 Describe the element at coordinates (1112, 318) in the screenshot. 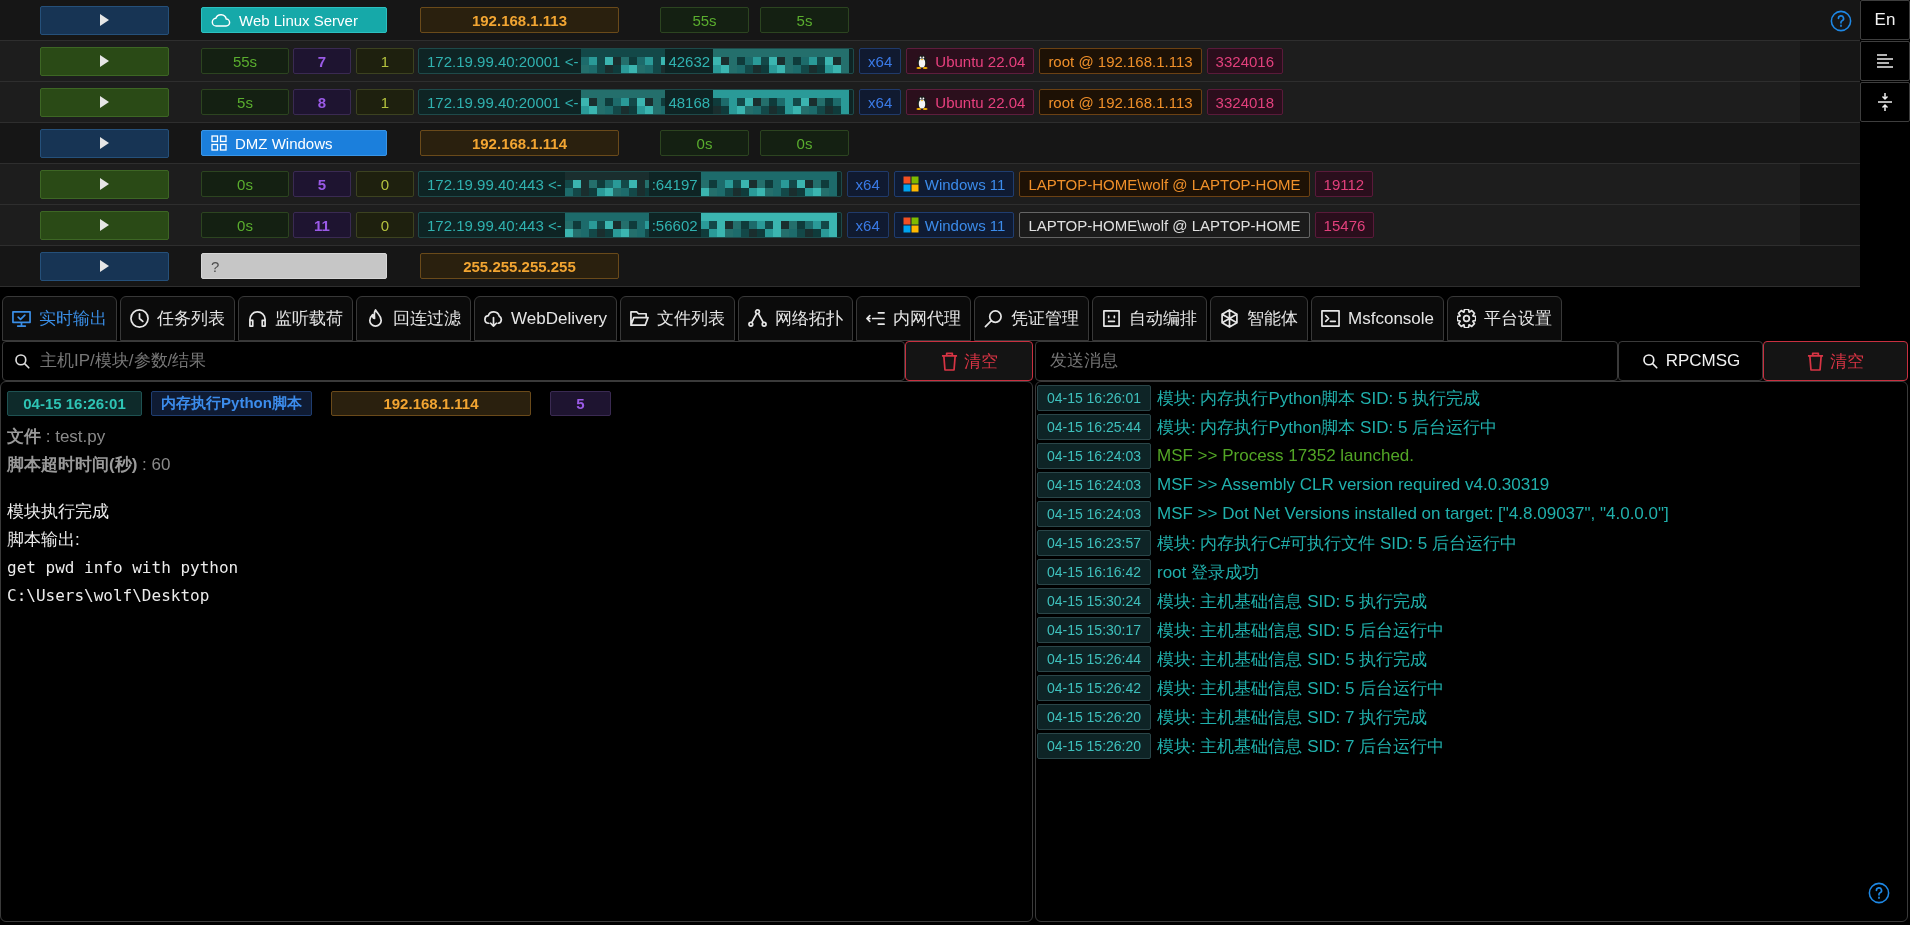

I see `square-face-icon` at that location.